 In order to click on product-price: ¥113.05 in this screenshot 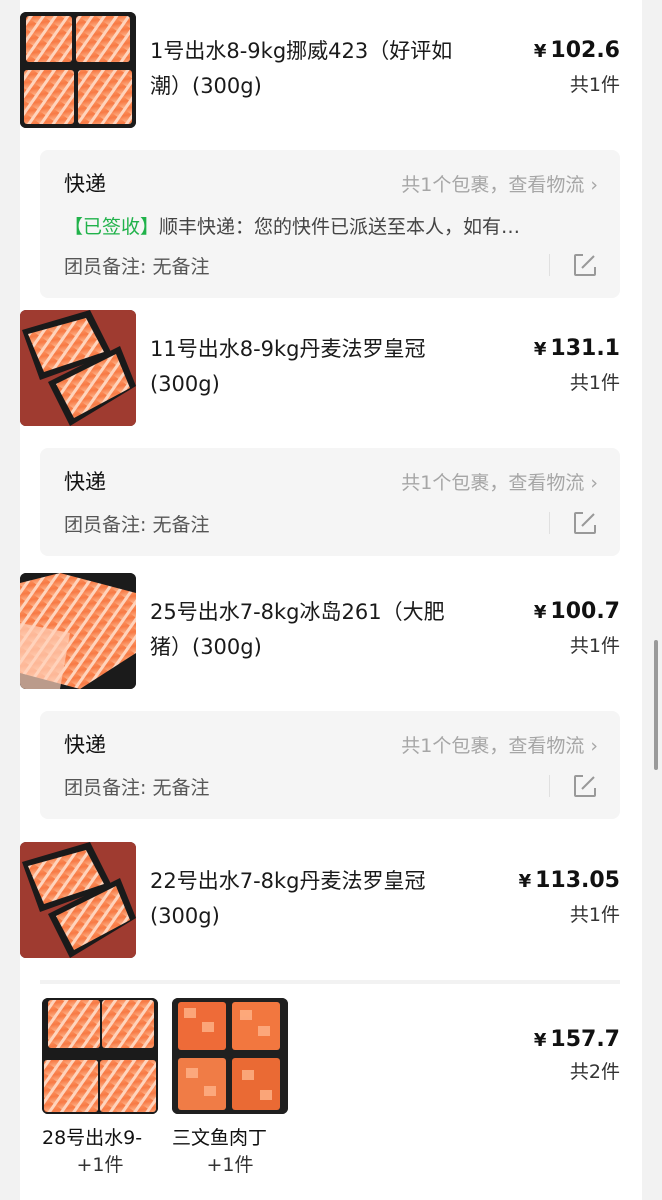, I will do `click(569, 880)`.